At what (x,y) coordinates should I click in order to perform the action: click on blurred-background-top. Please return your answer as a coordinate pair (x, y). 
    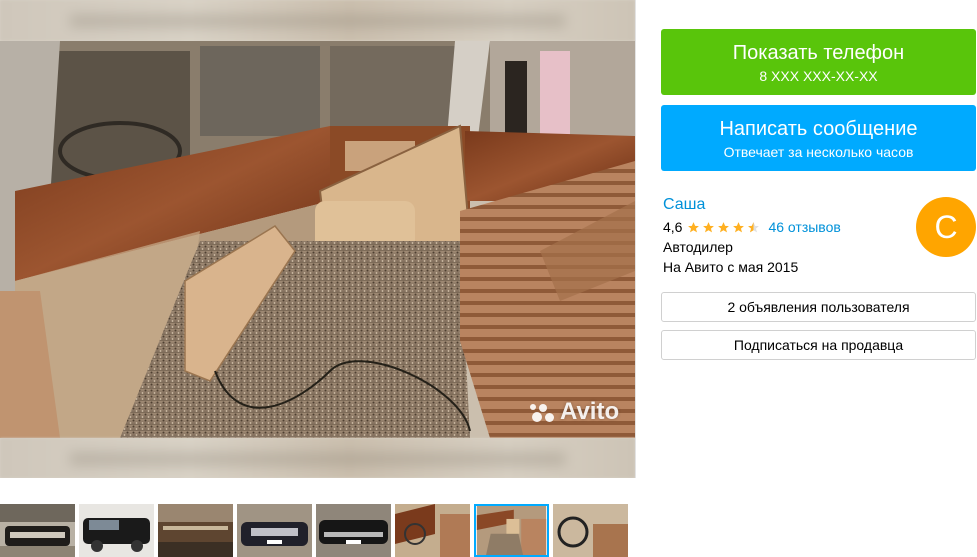
    Looking at the image, I should click on (317, 20).